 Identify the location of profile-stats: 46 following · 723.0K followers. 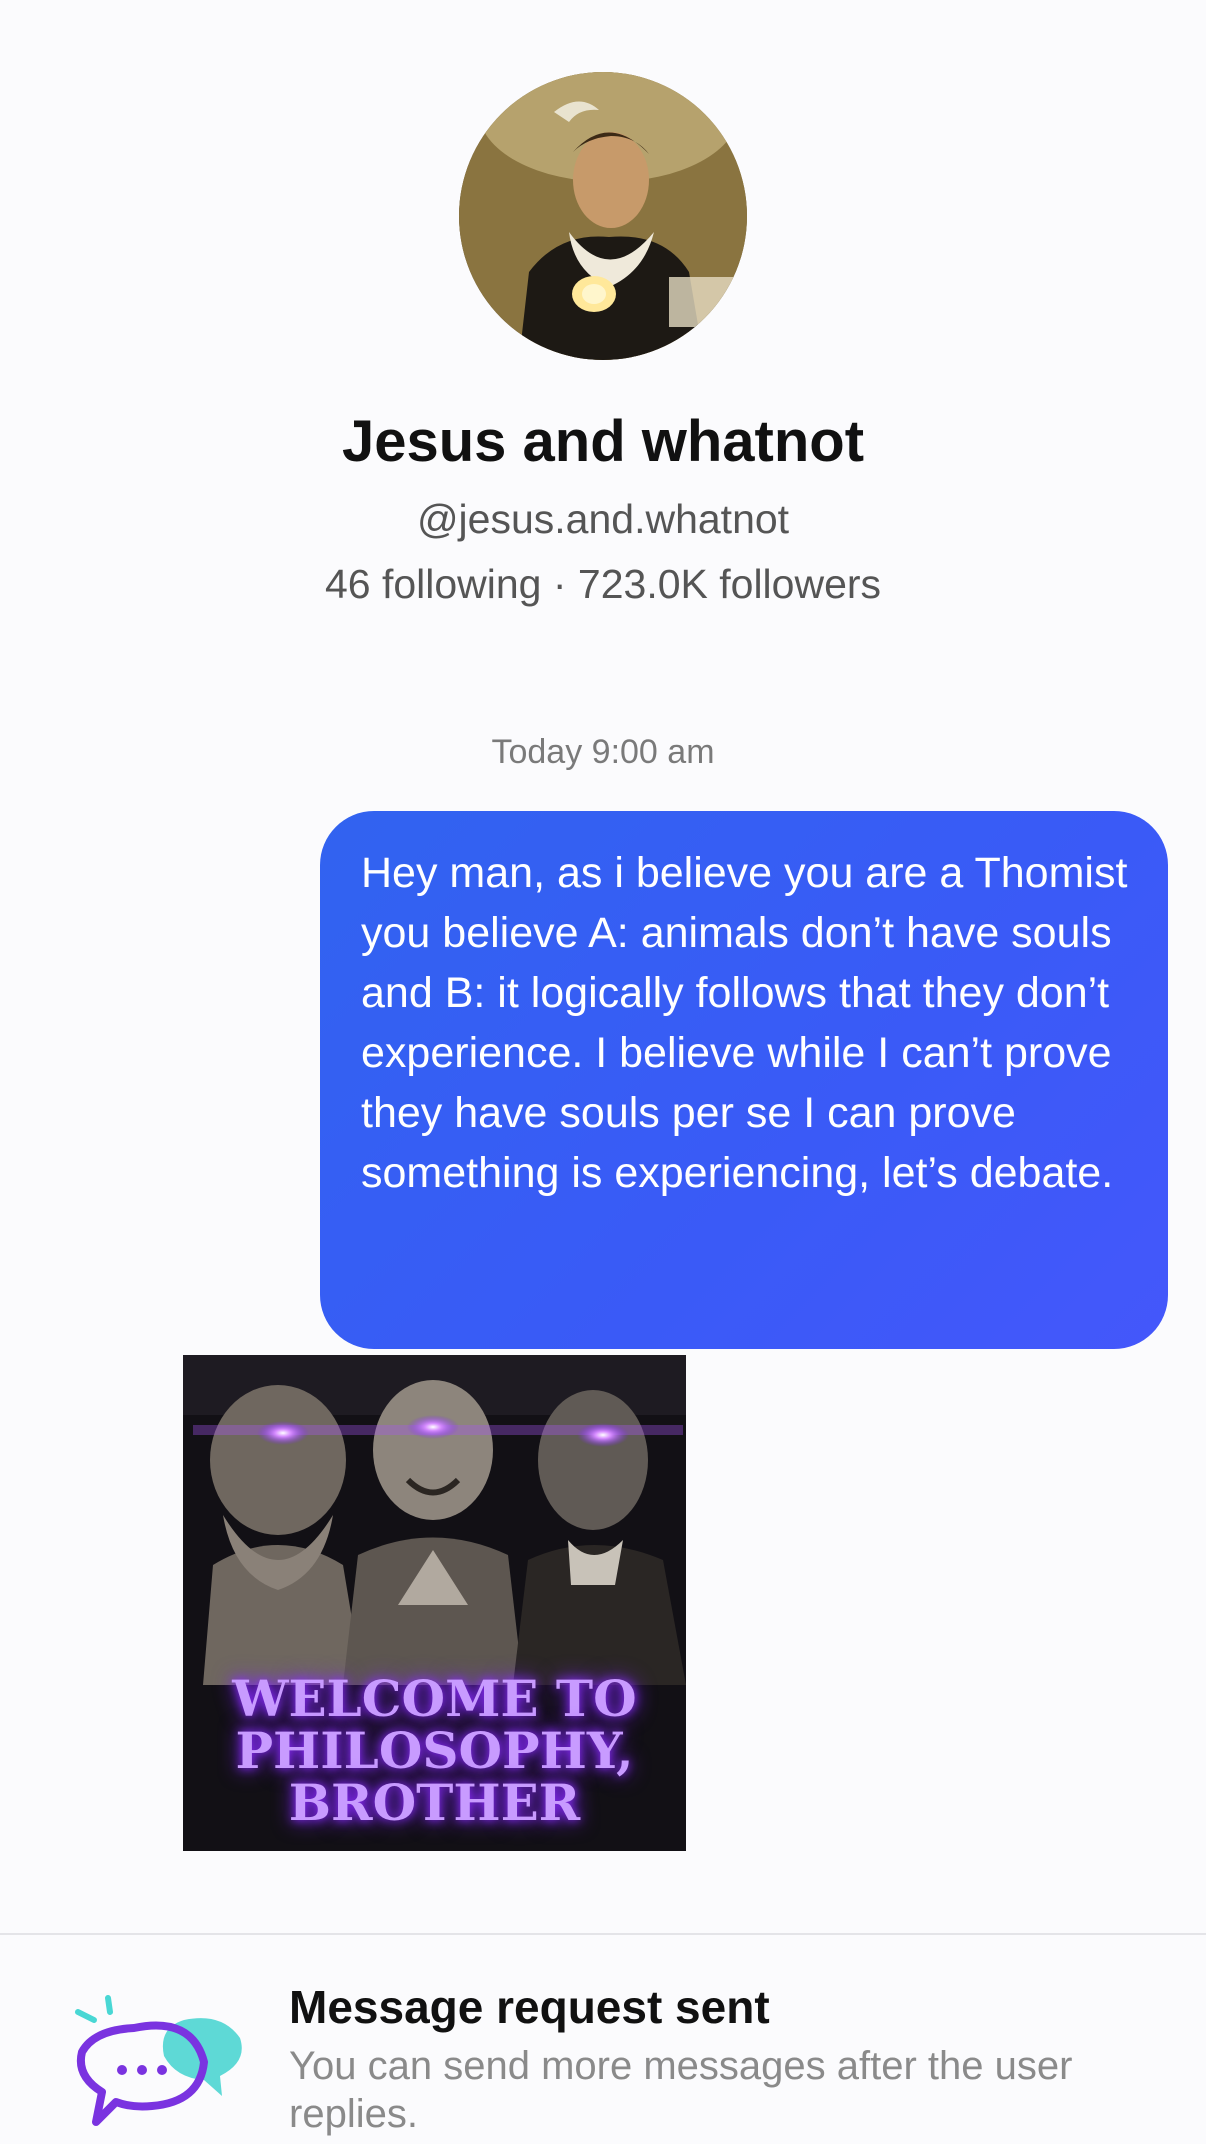
(603, 584).